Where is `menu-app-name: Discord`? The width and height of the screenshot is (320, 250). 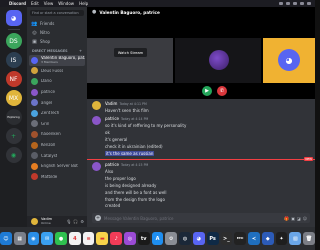
menu-app-name: Discord is located at coordinates (17, 3).